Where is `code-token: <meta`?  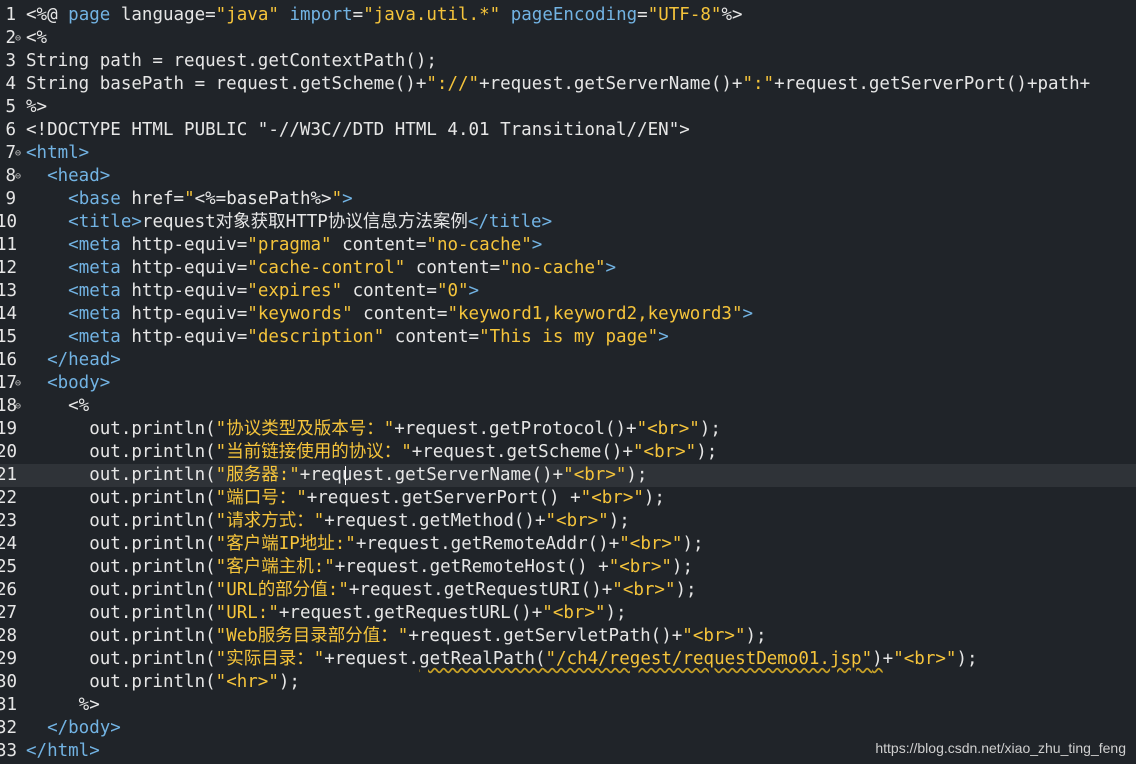 code-token: <meta is located at coordinates (94, 268).